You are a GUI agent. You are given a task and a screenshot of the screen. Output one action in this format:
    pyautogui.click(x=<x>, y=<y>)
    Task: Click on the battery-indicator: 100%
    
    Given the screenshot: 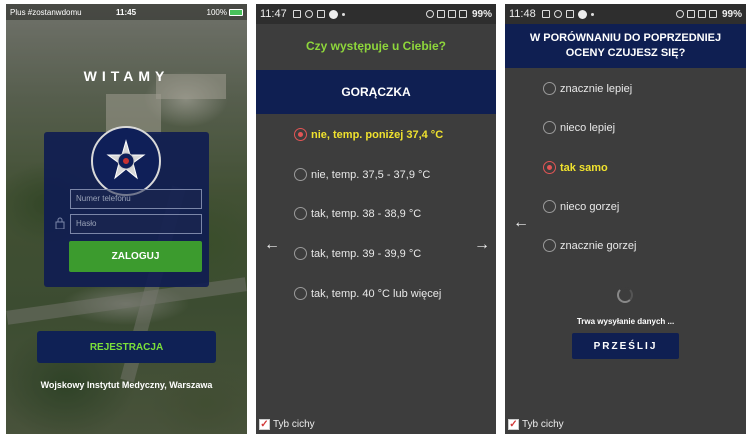 What is the action you would take?
    pyautogui.click(x=225, y=12)
    